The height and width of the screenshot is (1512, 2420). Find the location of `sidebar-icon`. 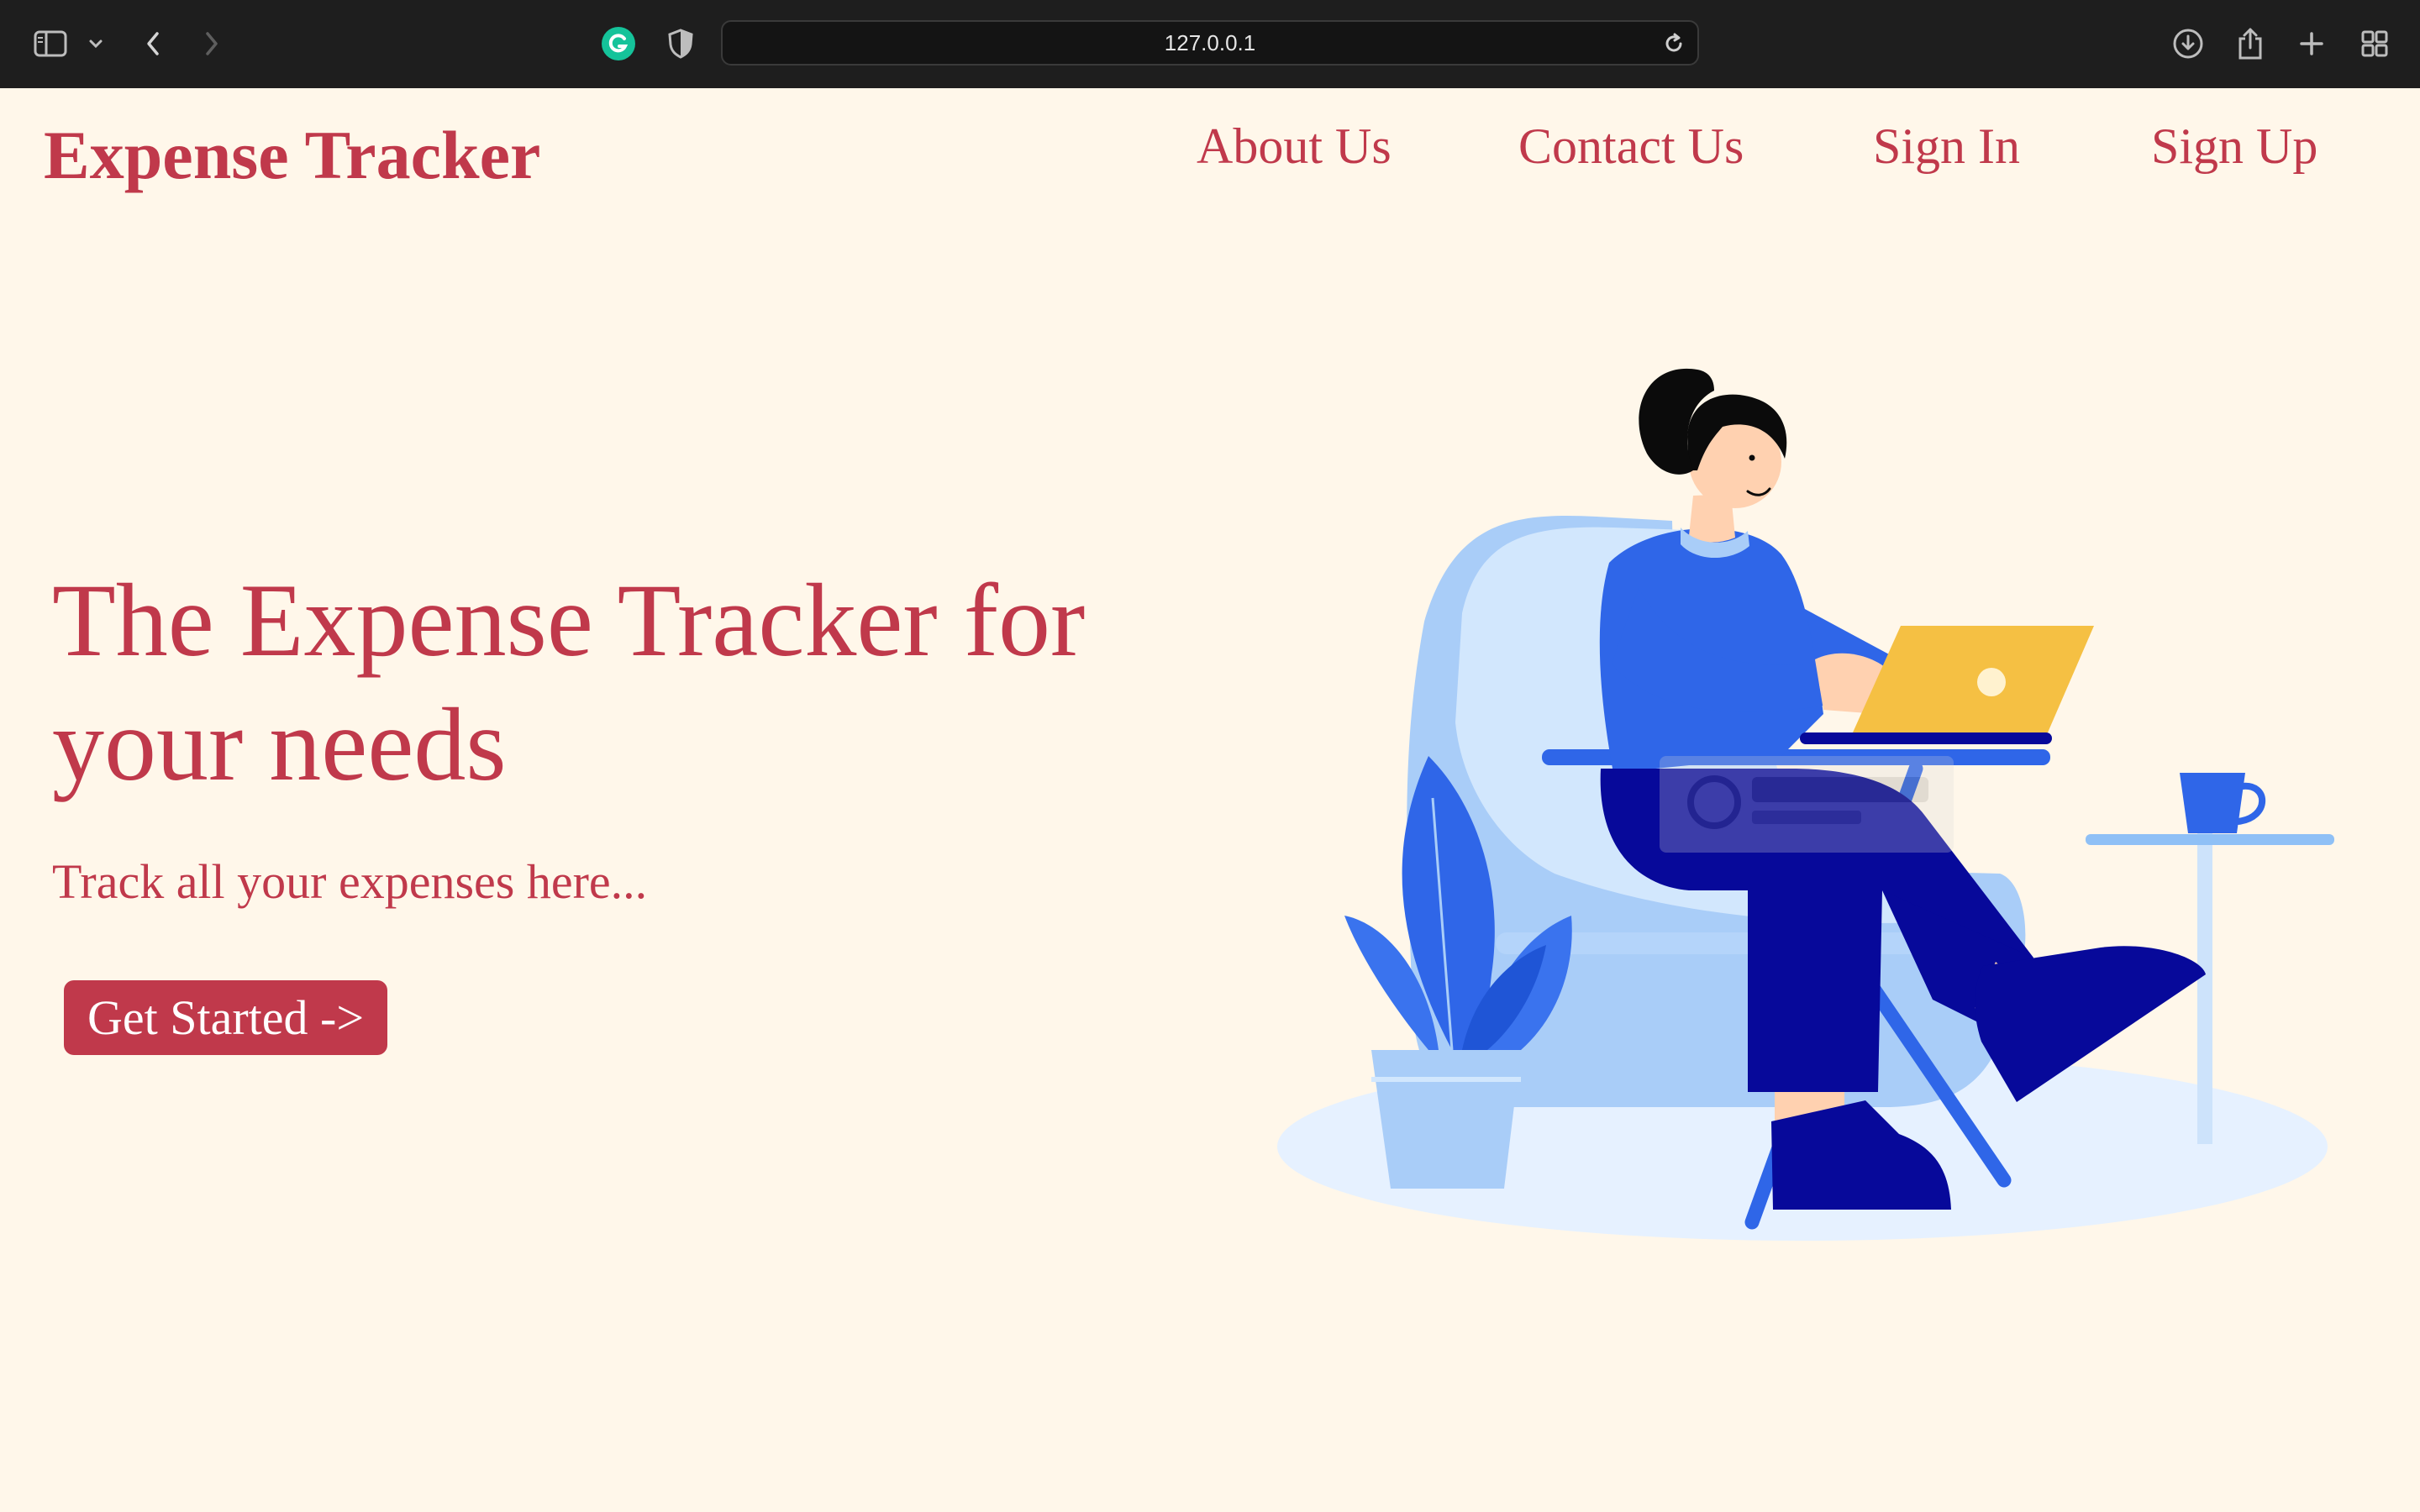

sidebar-icon is located at coordinates (51, 43).